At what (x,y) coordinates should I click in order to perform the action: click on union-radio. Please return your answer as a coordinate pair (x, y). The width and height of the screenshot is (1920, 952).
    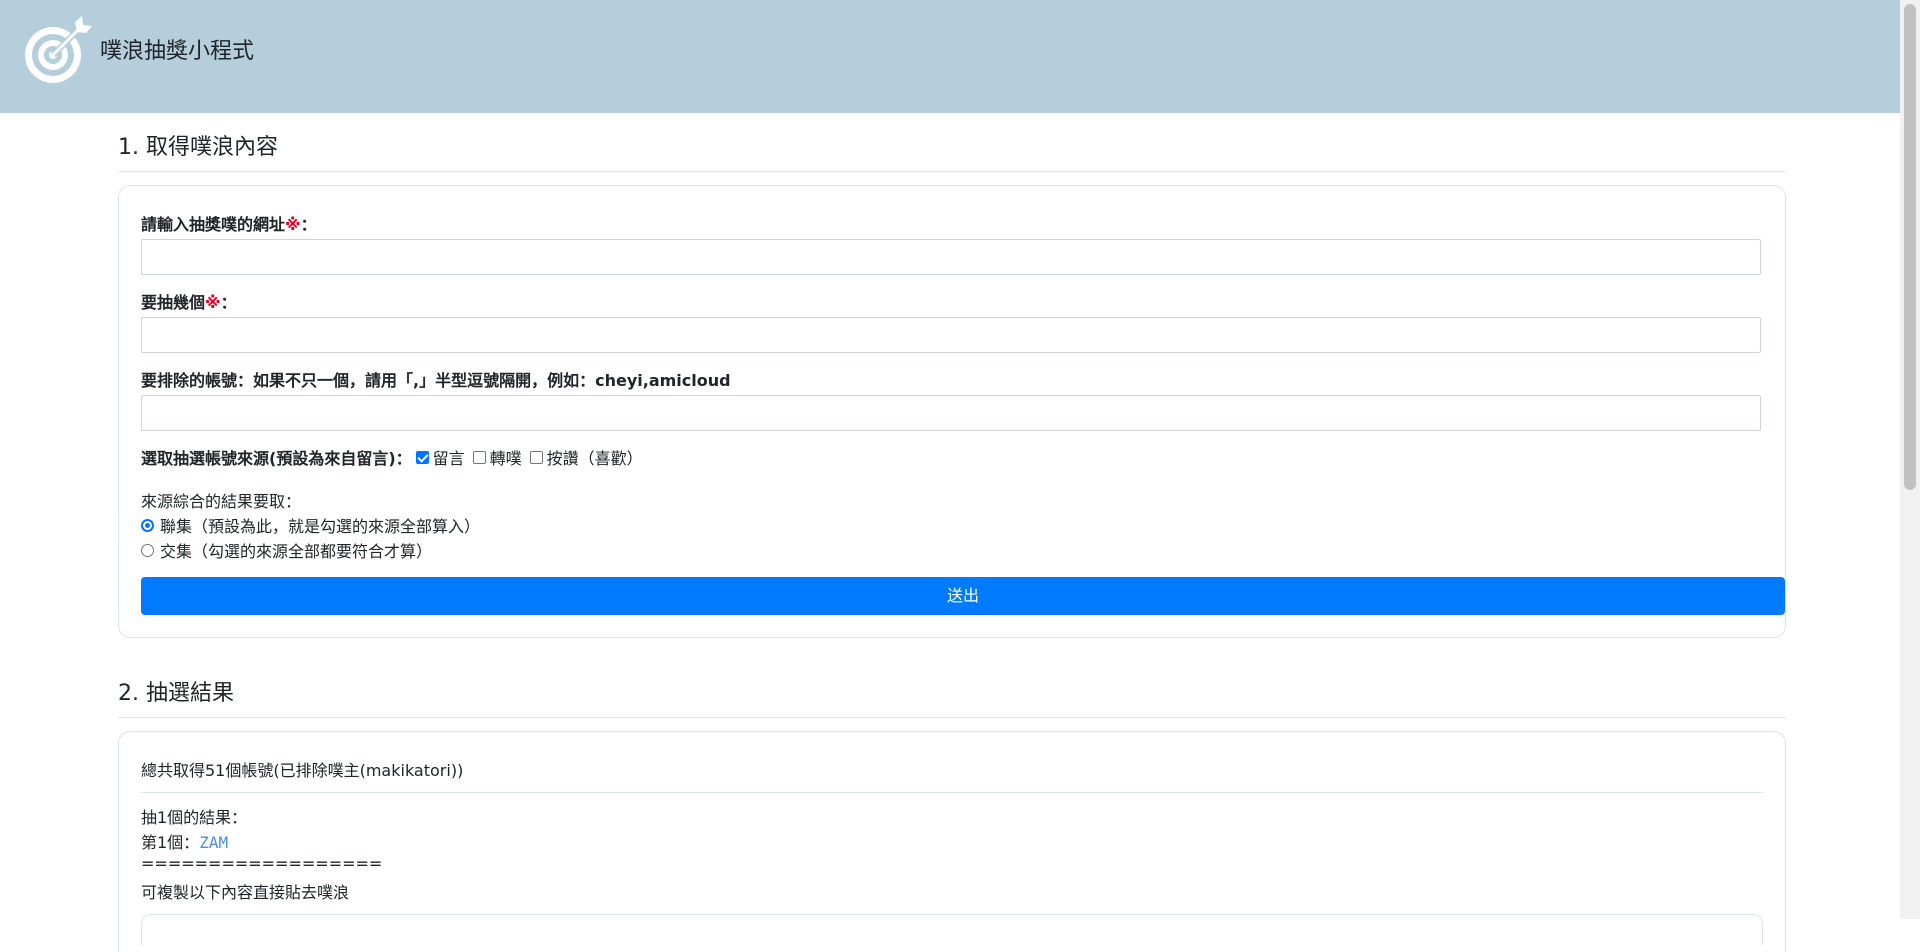
    Looking at the image, I should click on (147, 525).